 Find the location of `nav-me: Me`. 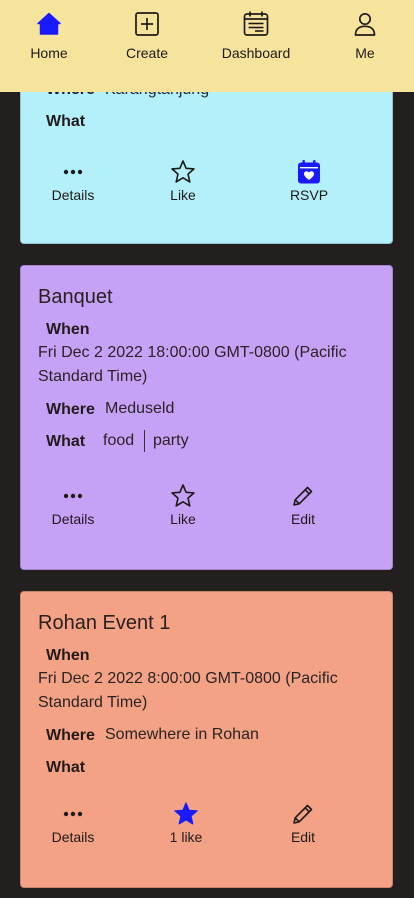

nav-me: Me is located at coordinates (365, 35).